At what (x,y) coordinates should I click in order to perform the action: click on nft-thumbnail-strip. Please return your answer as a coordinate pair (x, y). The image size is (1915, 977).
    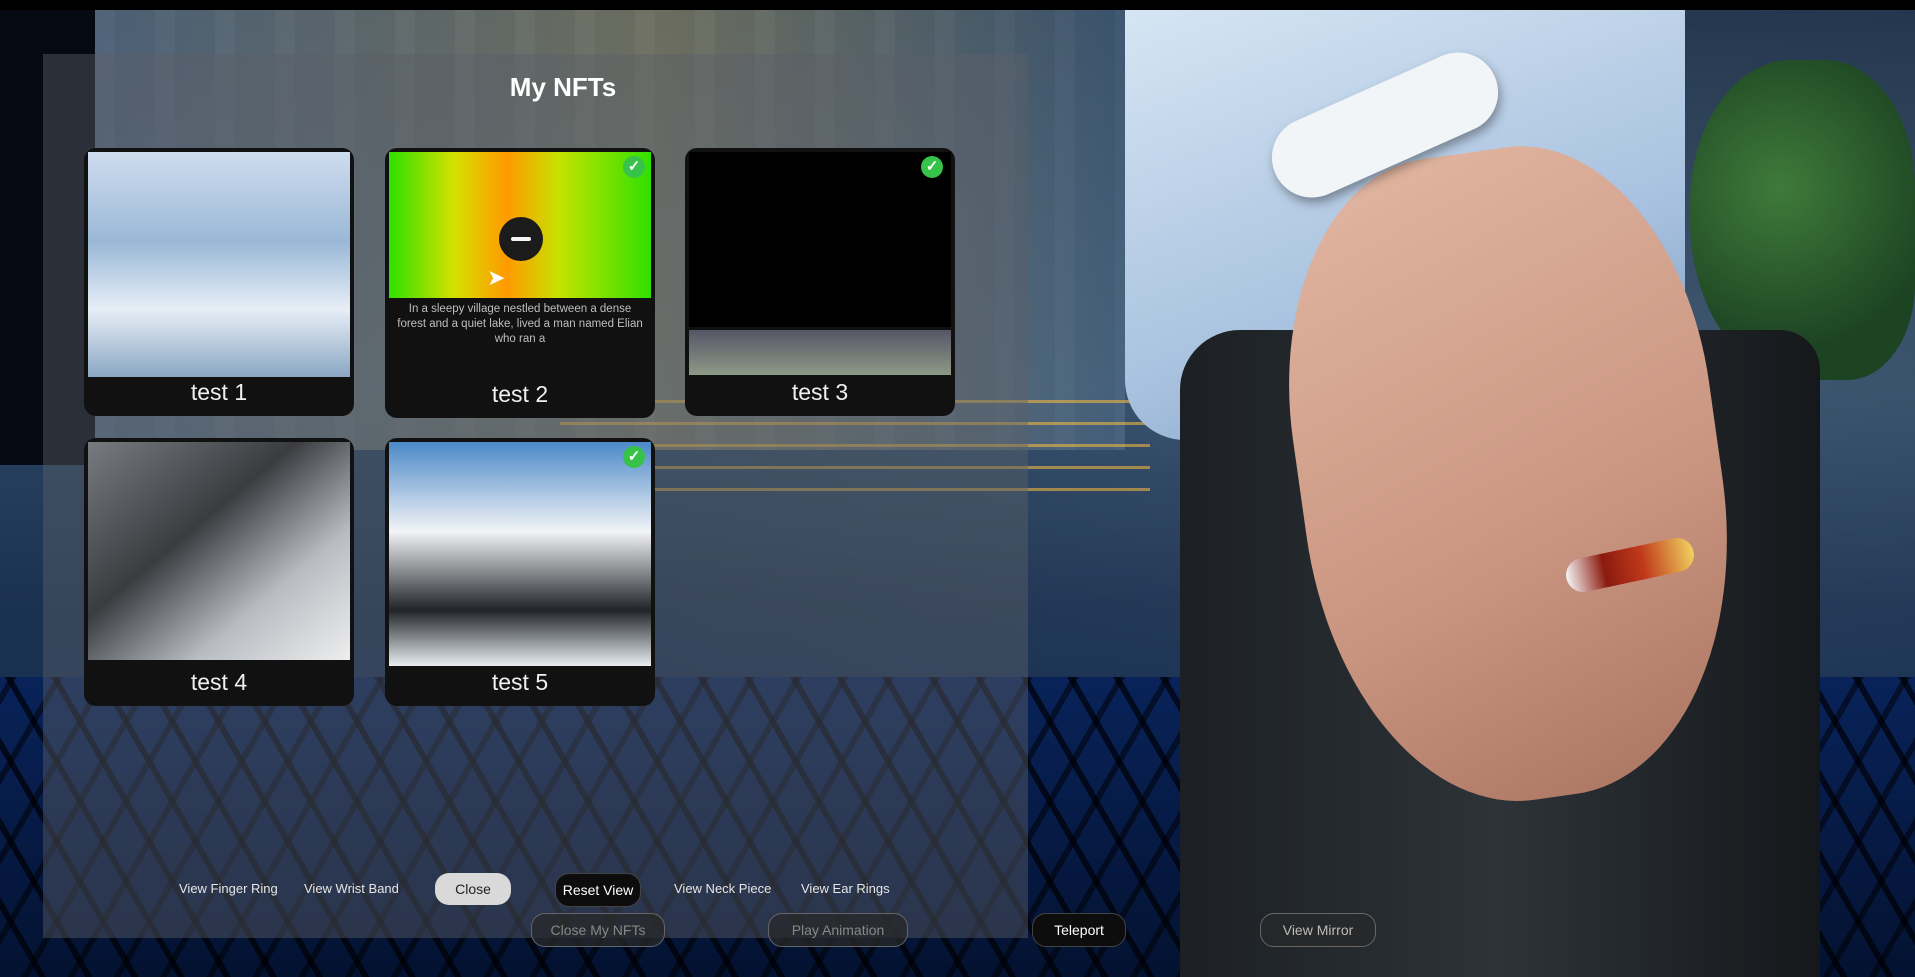
    Looking at the image, I should click on (820, 352).